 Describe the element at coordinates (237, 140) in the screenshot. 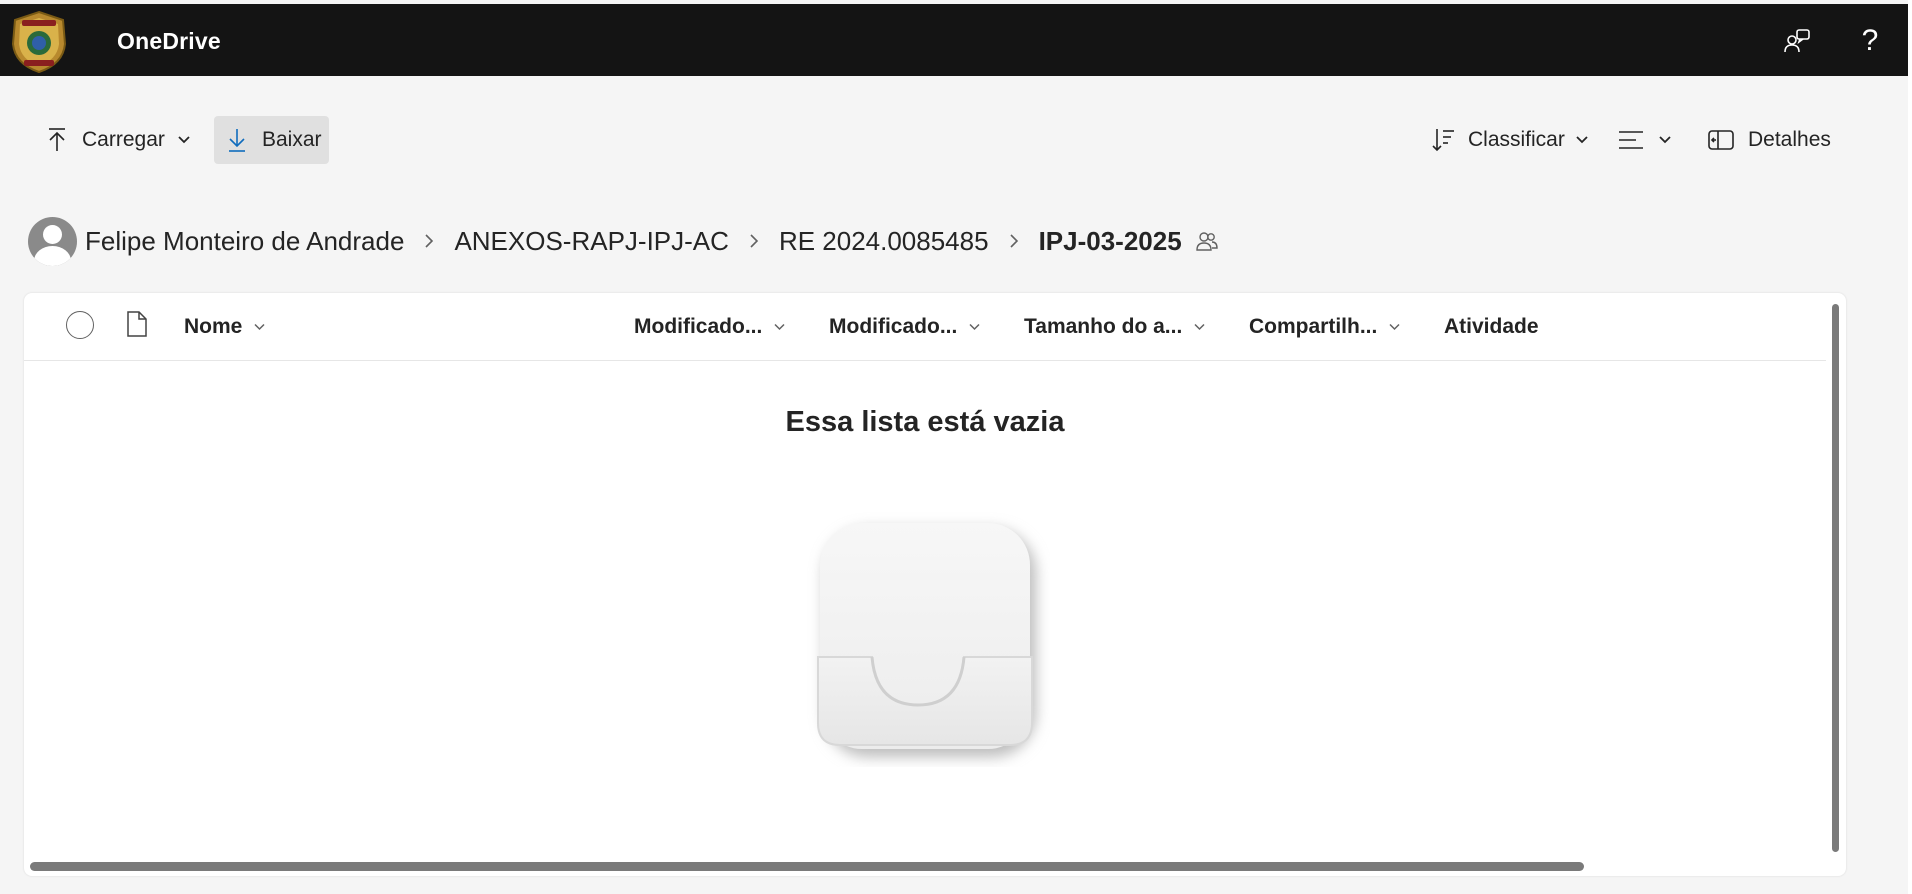

I see `download-icon` at that location.